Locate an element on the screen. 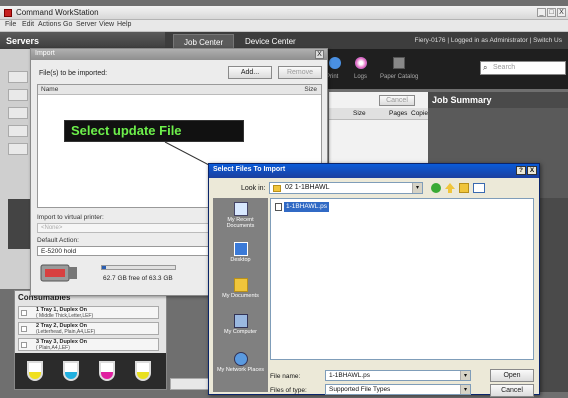 The width and height of the screenshot is (568, 398). cancel-job-button: Cancel is located at coordinates (397, 100).